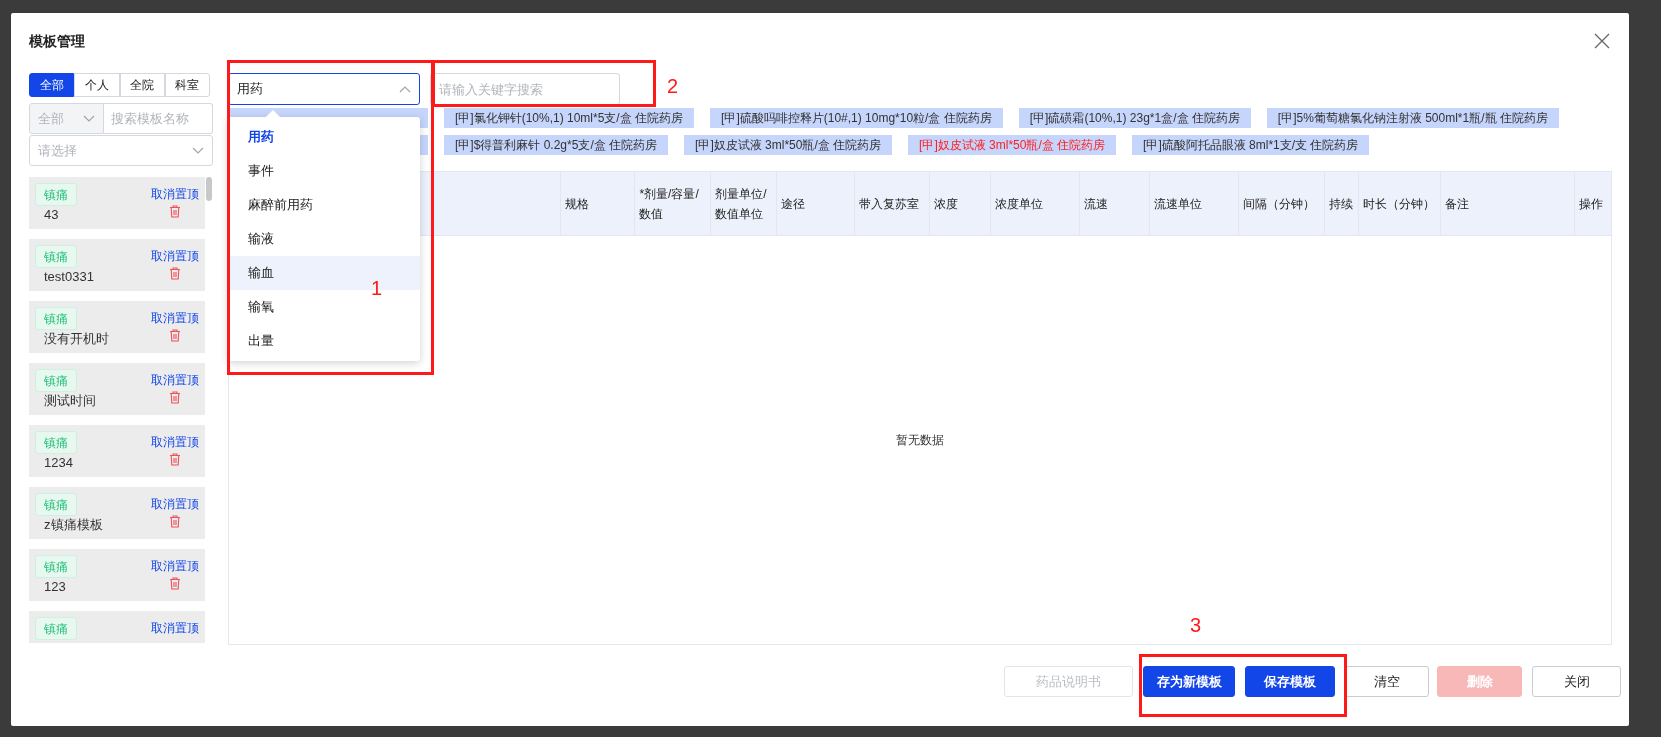 The width and height of the screenshot is (1661, 737). Describe the element at coordinates (209, 189) in the screenshot. I see `scrollbar-thumb` at that location.